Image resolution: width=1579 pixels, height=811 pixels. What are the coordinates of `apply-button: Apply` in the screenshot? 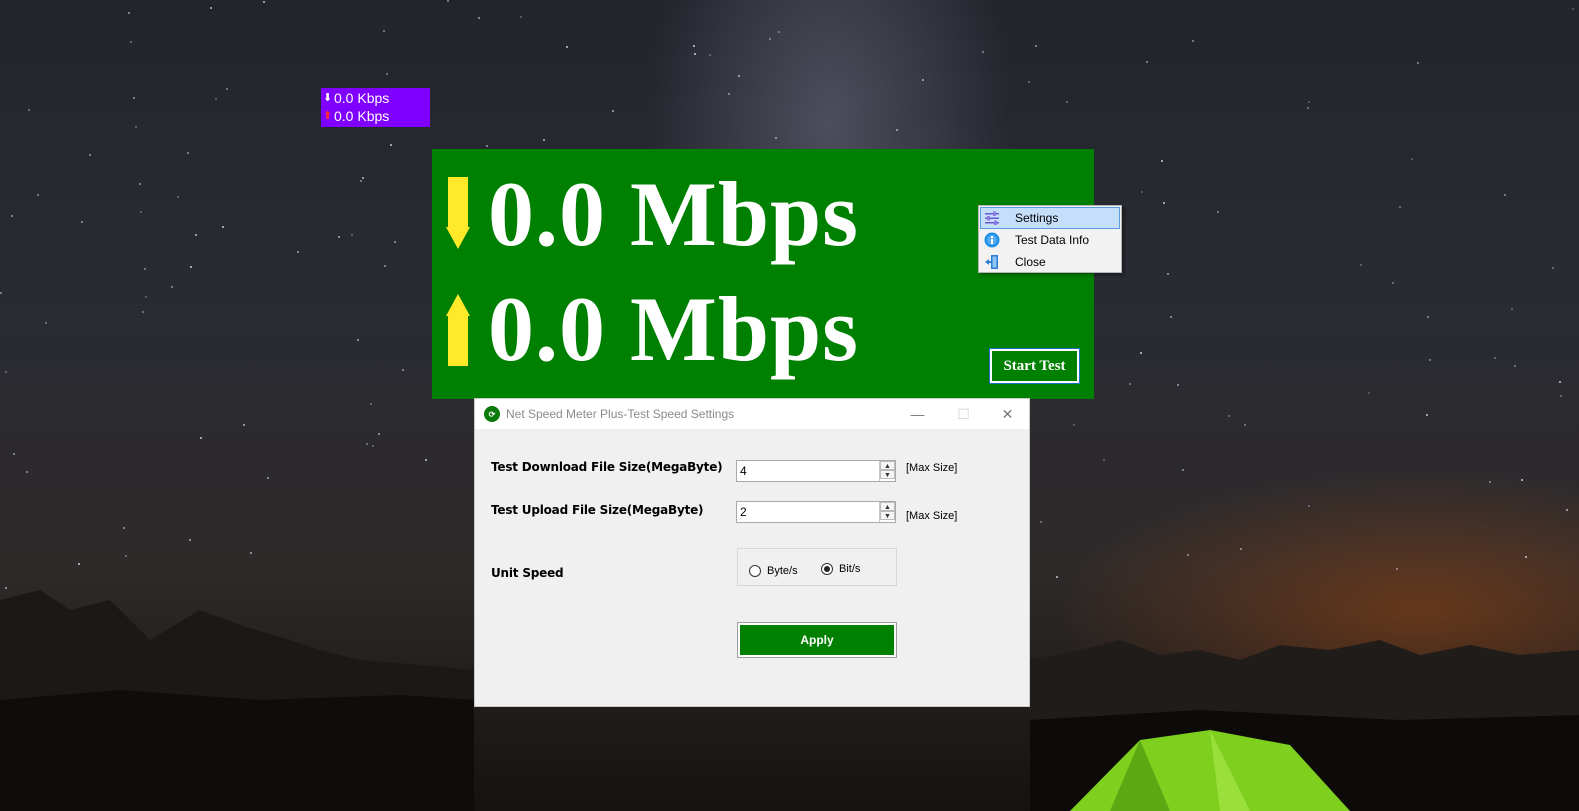 It's located at (817, 640).